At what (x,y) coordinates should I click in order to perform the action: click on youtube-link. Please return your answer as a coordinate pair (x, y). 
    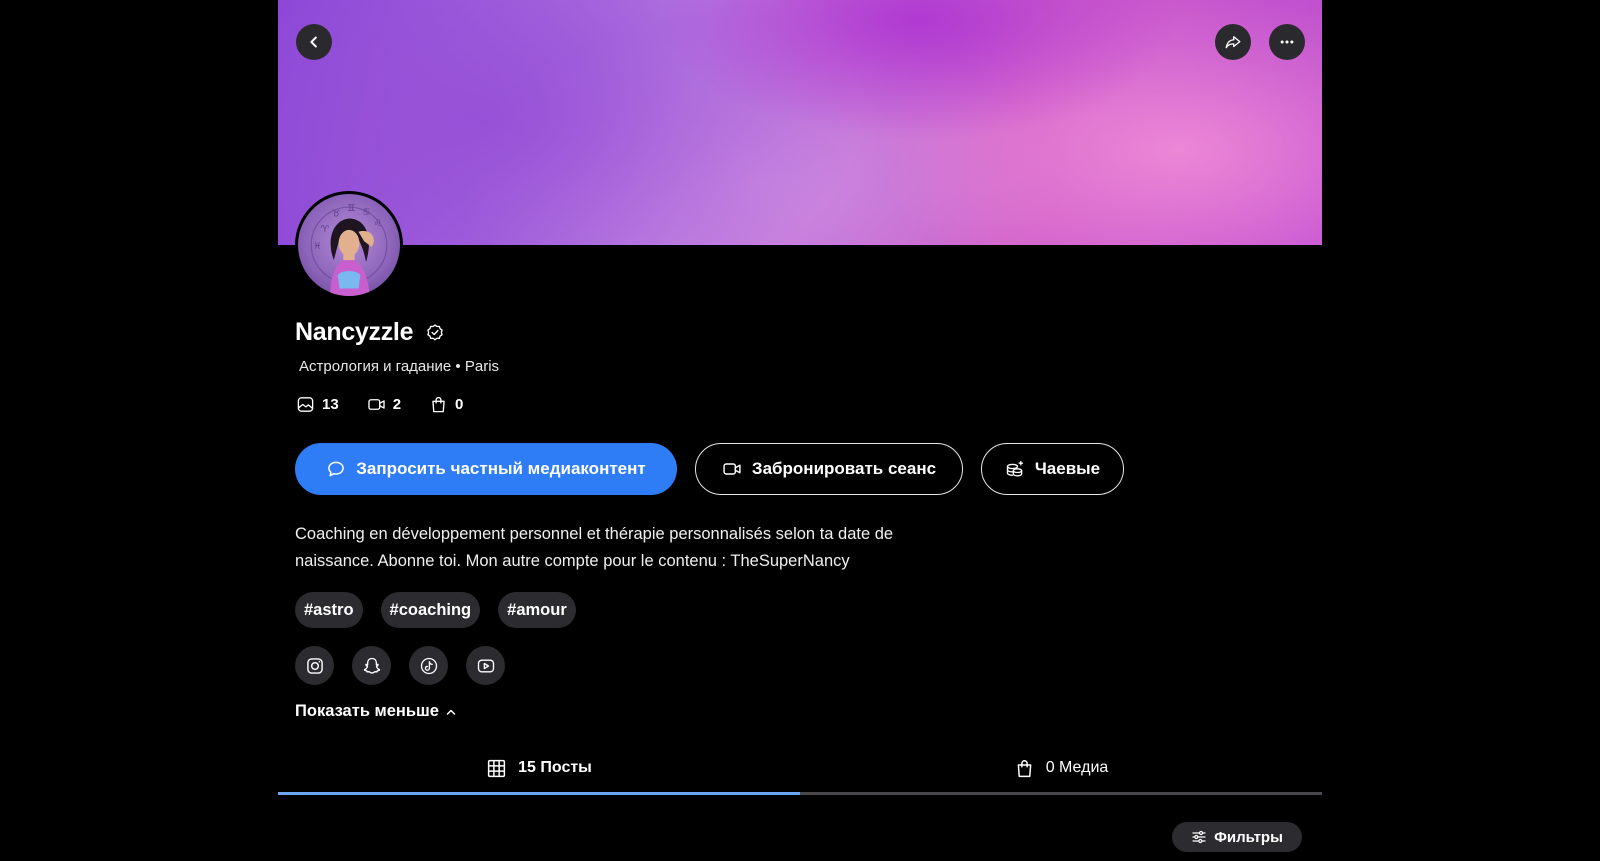
    Looking at the image, I should click on (485, 665).